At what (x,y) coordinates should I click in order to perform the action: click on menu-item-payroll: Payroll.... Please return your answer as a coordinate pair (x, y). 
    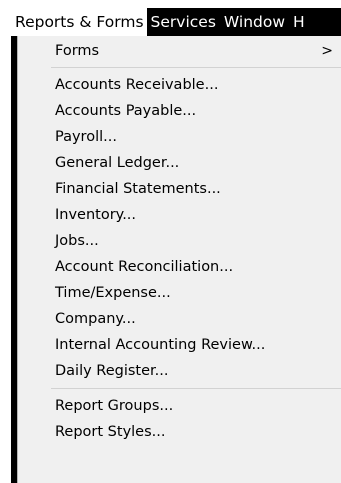
    Looking at the image, I should click on (179, 137).